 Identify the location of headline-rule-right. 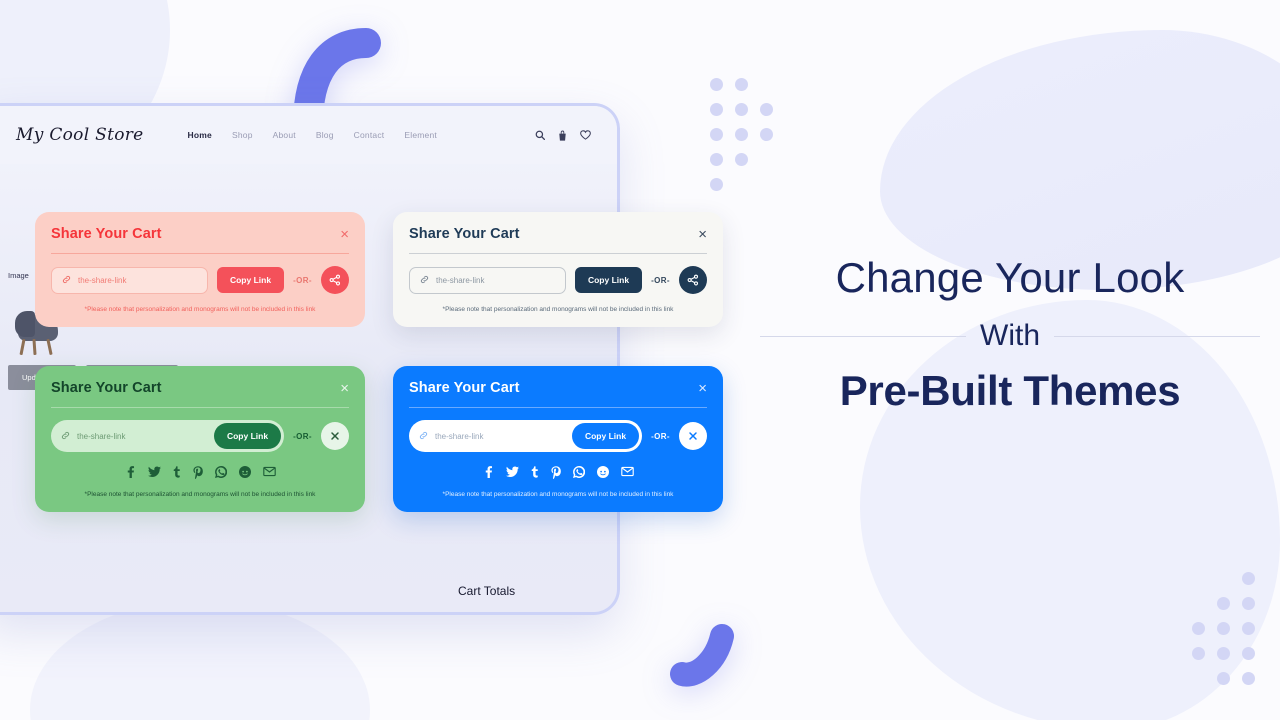
(1157, 336).